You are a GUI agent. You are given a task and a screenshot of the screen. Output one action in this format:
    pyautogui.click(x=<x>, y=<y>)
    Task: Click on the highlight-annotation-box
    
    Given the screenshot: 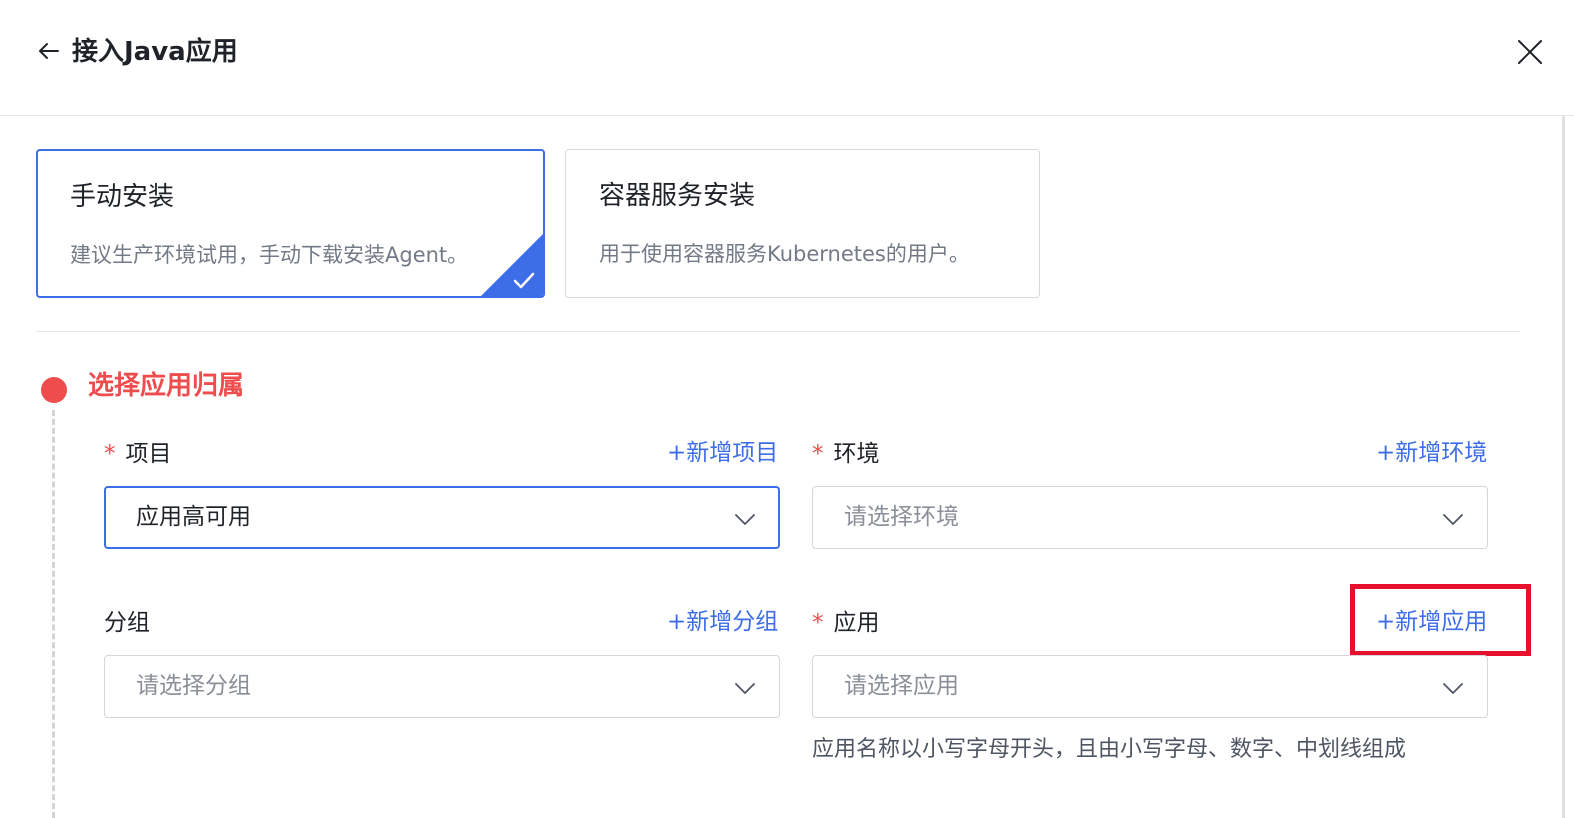 What is the action you would take?
    pyautogui.click(x=1440, y=620)
    